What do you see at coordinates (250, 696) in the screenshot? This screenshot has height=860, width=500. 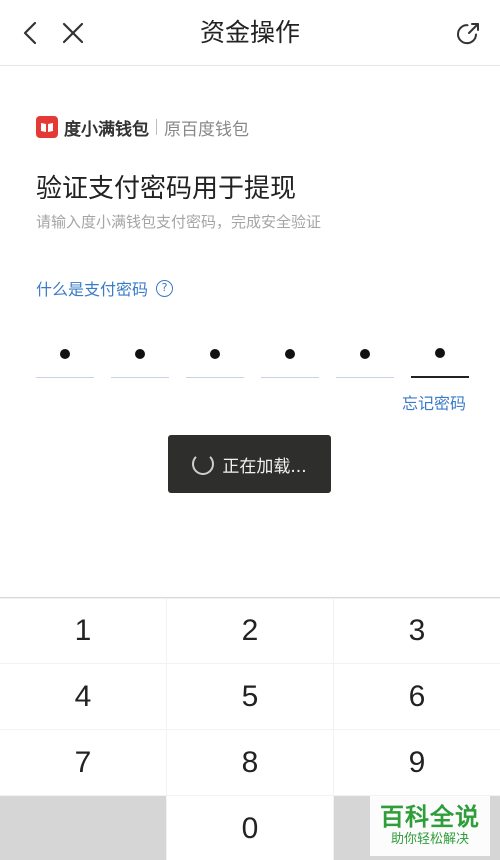 I see `key-5: 5` at bounding box center [250, 696].